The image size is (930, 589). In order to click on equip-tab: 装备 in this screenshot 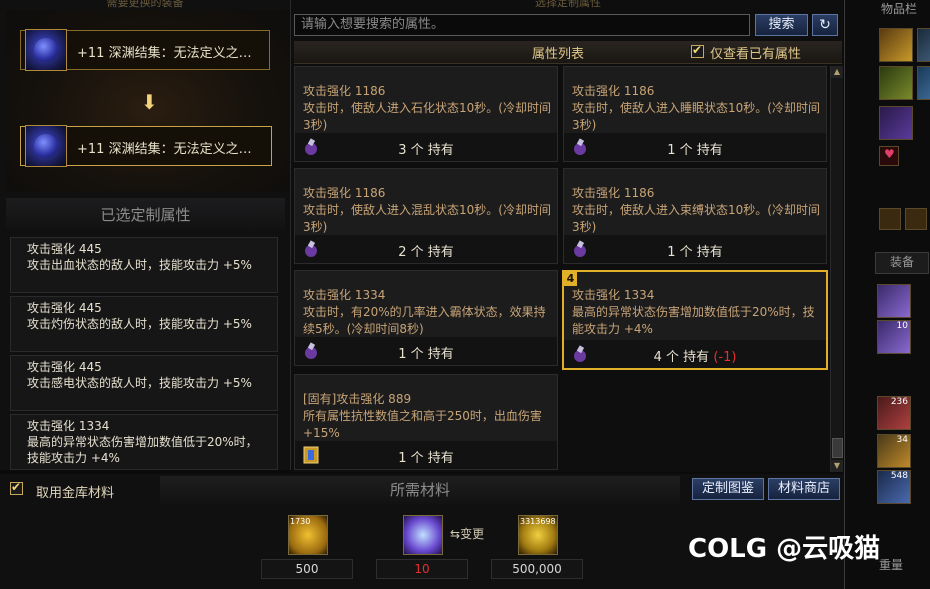, I will do `click(902, 263)`.